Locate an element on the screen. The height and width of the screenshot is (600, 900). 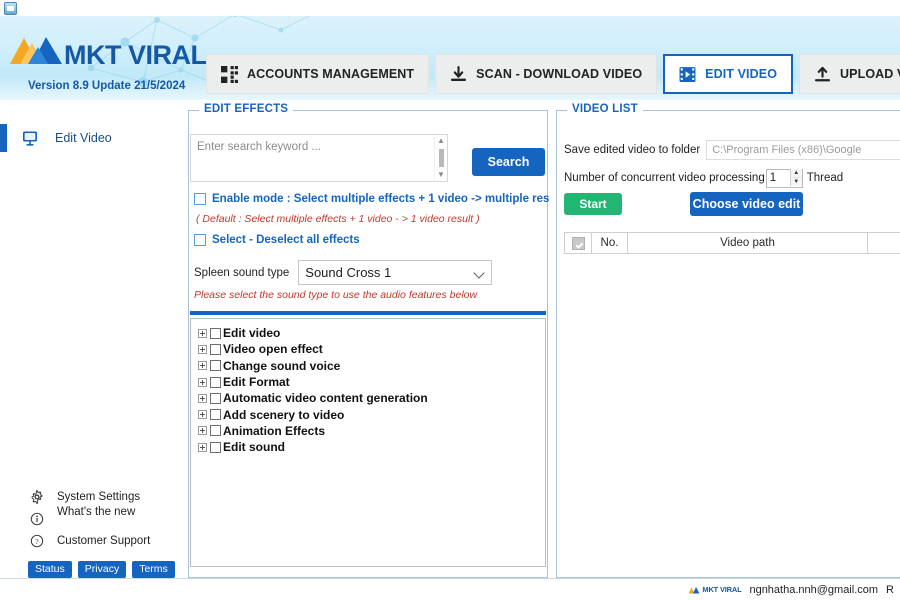
upload-icon is located at coordinates (822, 73).